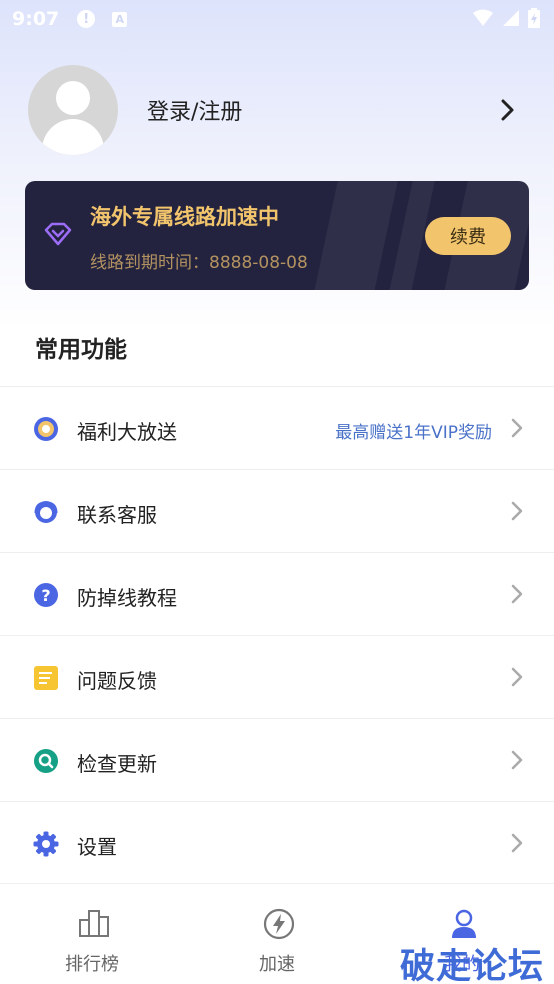  Describe the element at coordinates (46, 761) in the screenshot. I see `update-search-icon` at that location.